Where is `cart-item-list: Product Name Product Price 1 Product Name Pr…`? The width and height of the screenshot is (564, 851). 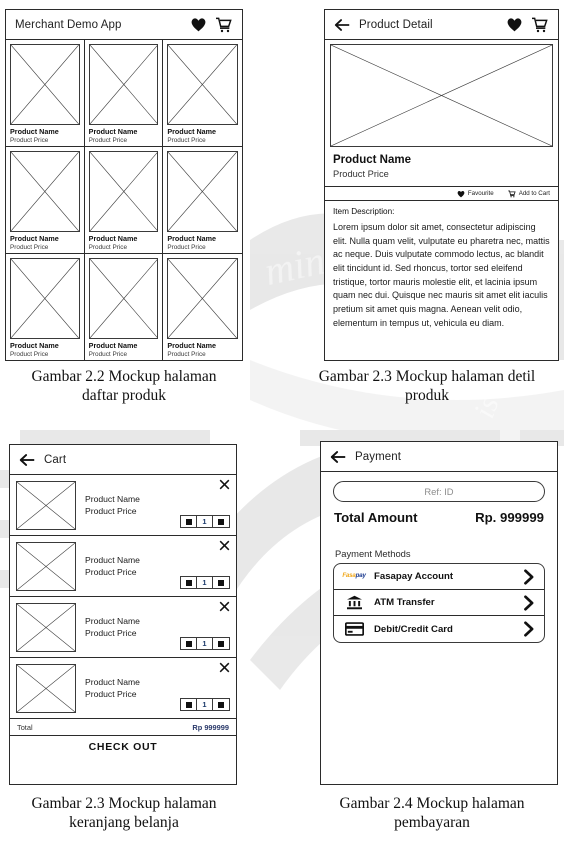 cart-item-list: Product Name Product Price 1 Product Name Pr… is located at coordinates (123, 597).